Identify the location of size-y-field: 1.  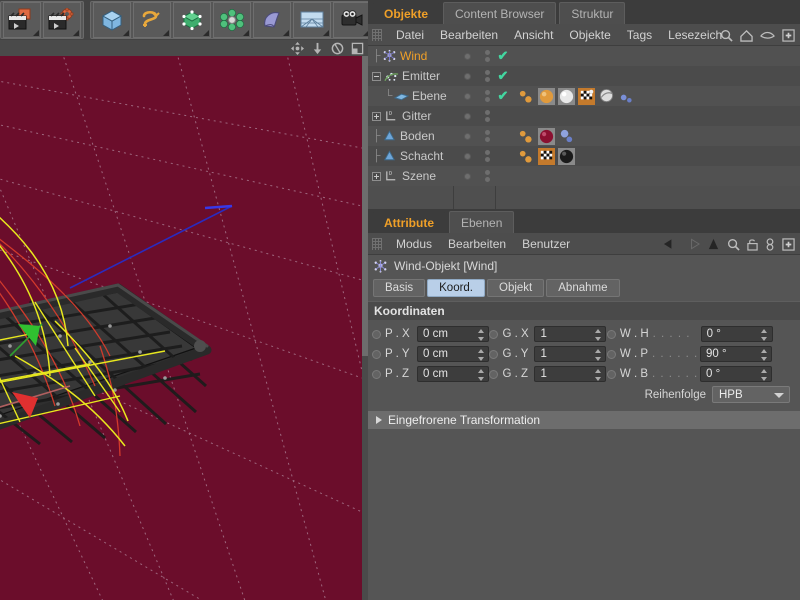
(570, 354).